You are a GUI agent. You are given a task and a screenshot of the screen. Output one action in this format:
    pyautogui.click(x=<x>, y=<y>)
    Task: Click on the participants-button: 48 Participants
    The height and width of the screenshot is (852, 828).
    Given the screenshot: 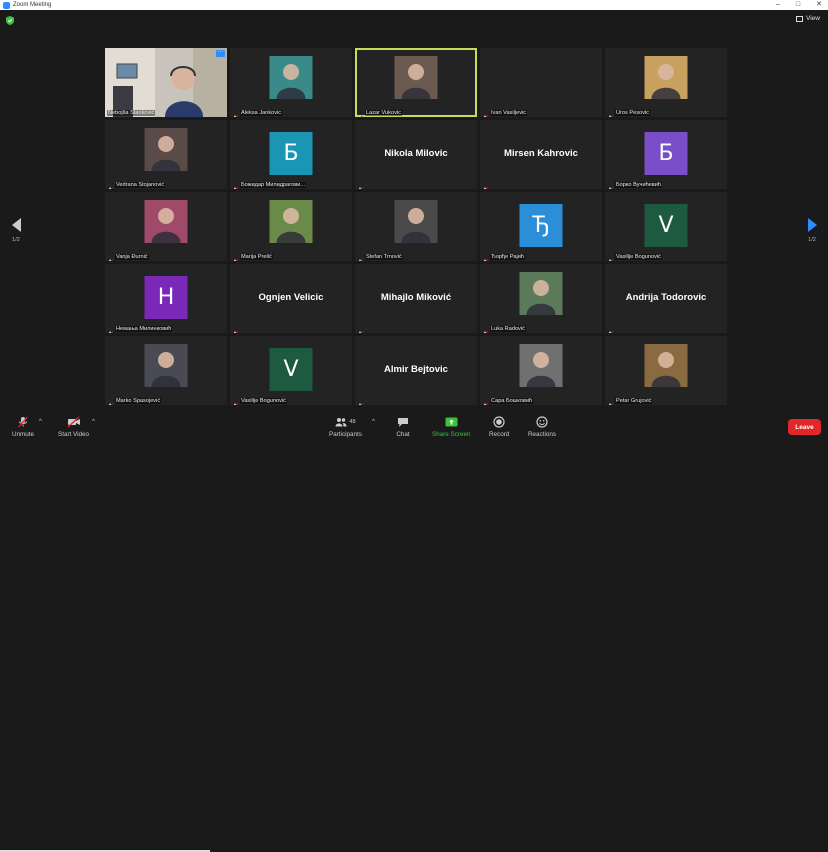 What is the action you would take?
    pyautogui.click(x=345, y=427)
    